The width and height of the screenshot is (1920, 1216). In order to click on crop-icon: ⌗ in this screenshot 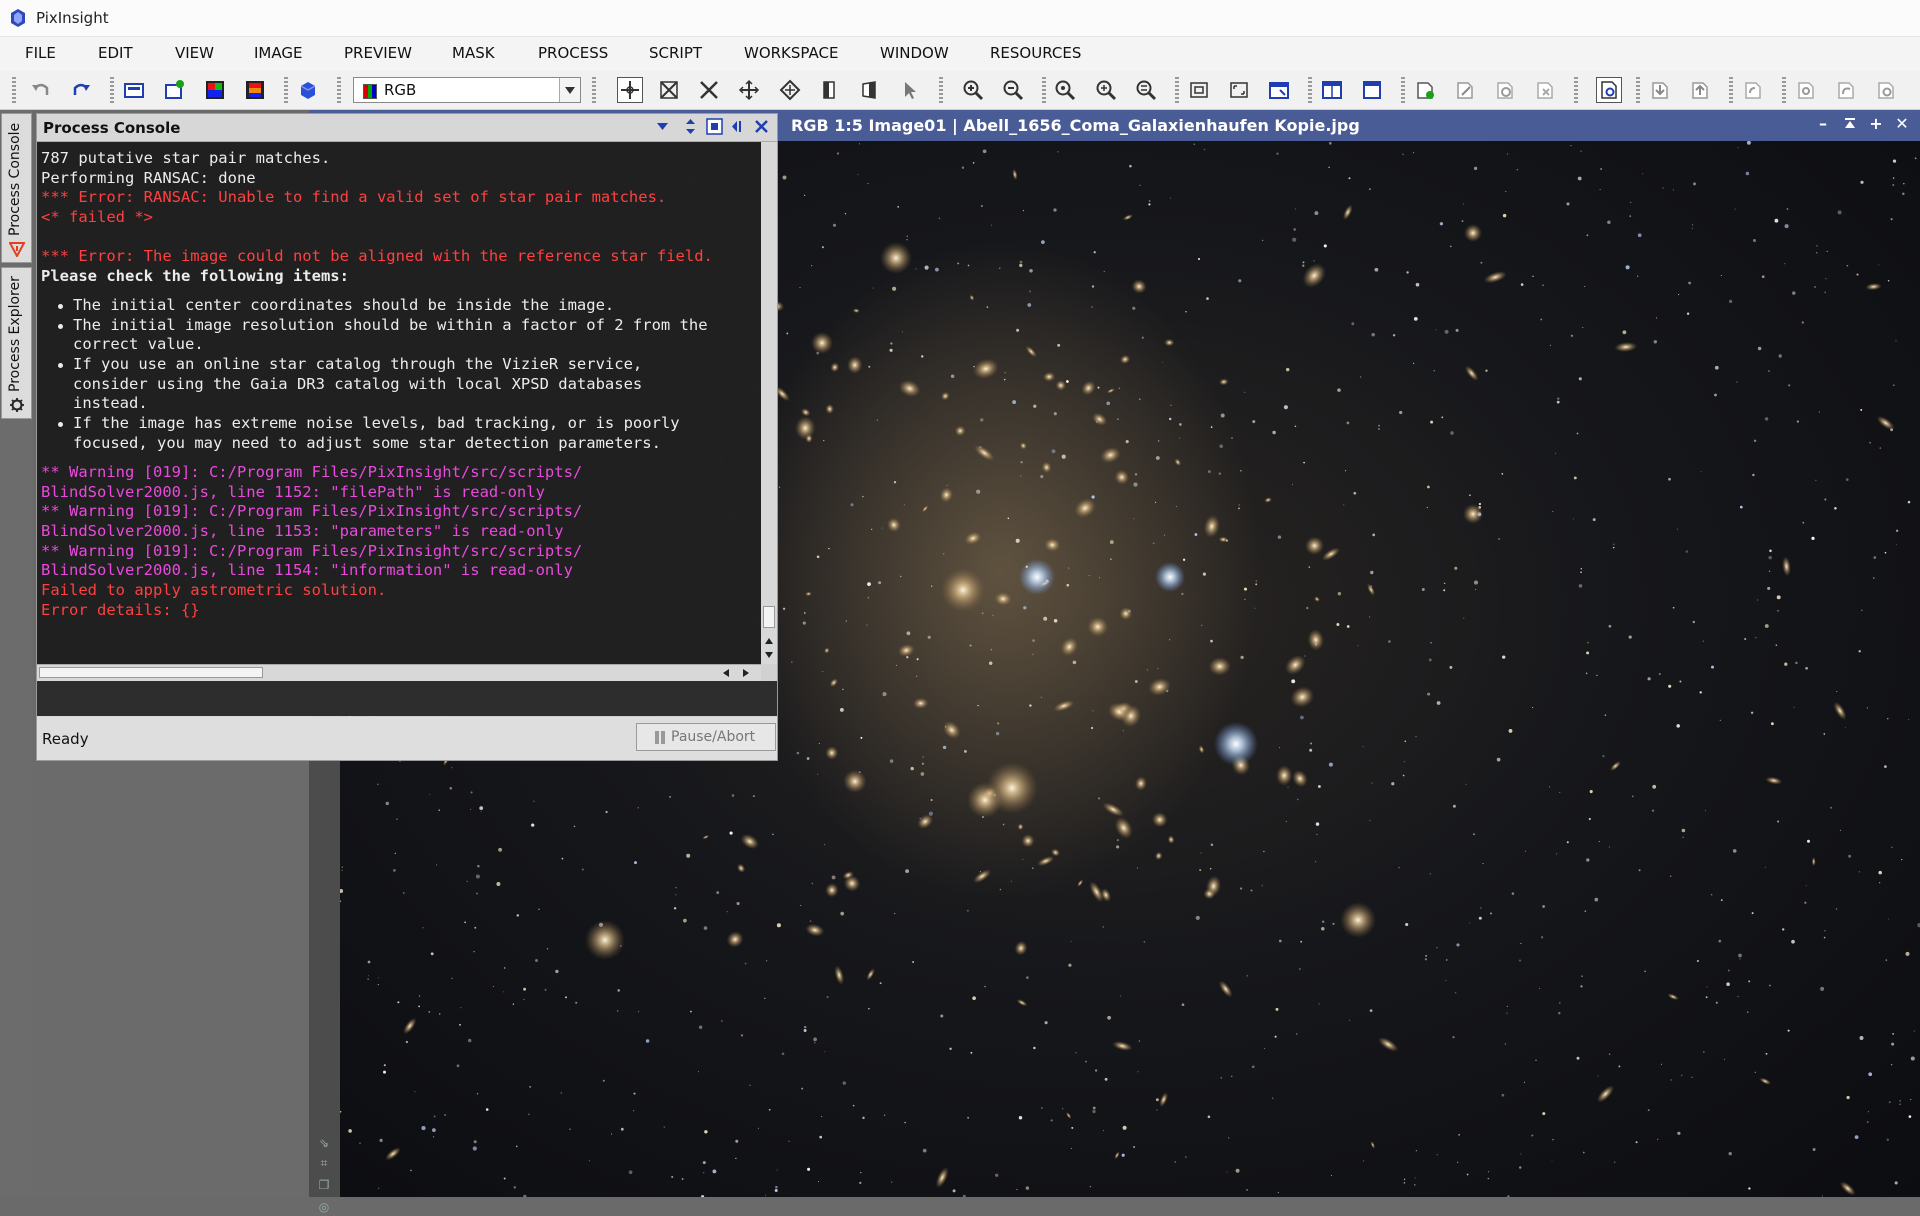, I will do `click(324, 1164)`.